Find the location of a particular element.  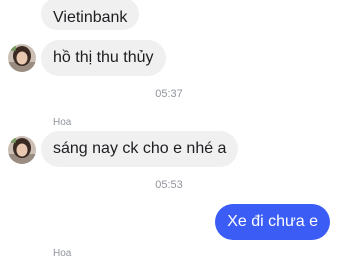

message-bubble-incoming: Vietinbank is located at coordinates (90, 15).